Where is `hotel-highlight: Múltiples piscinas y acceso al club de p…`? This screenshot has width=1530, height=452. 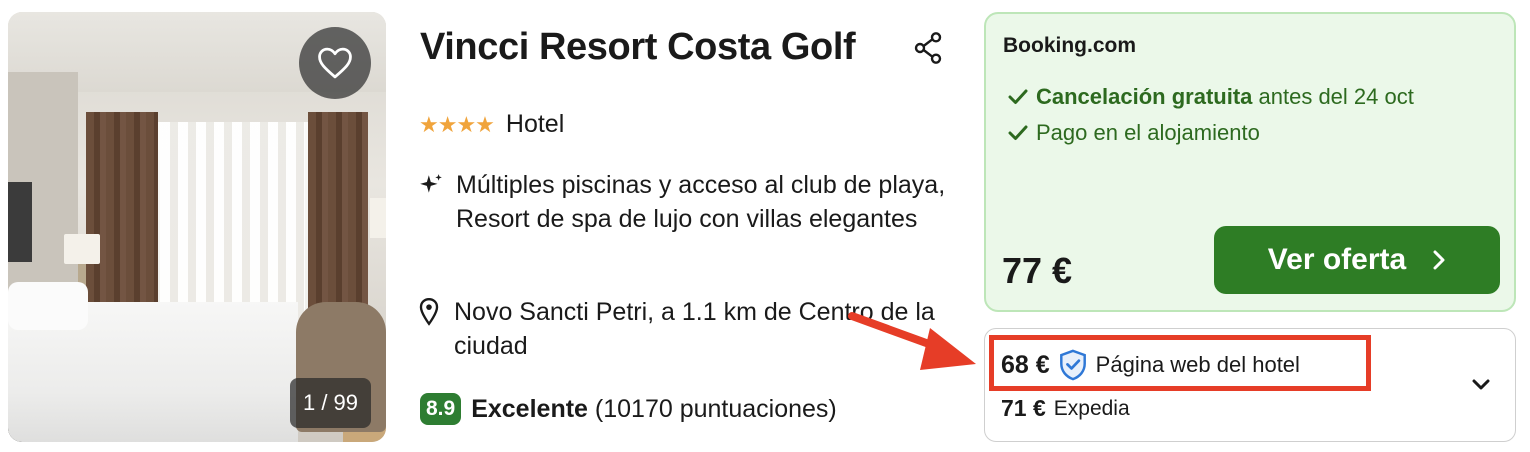
hotel-highlight: Múltiples piscinas y acceso al club de p… is located at coordinates (692, 202).